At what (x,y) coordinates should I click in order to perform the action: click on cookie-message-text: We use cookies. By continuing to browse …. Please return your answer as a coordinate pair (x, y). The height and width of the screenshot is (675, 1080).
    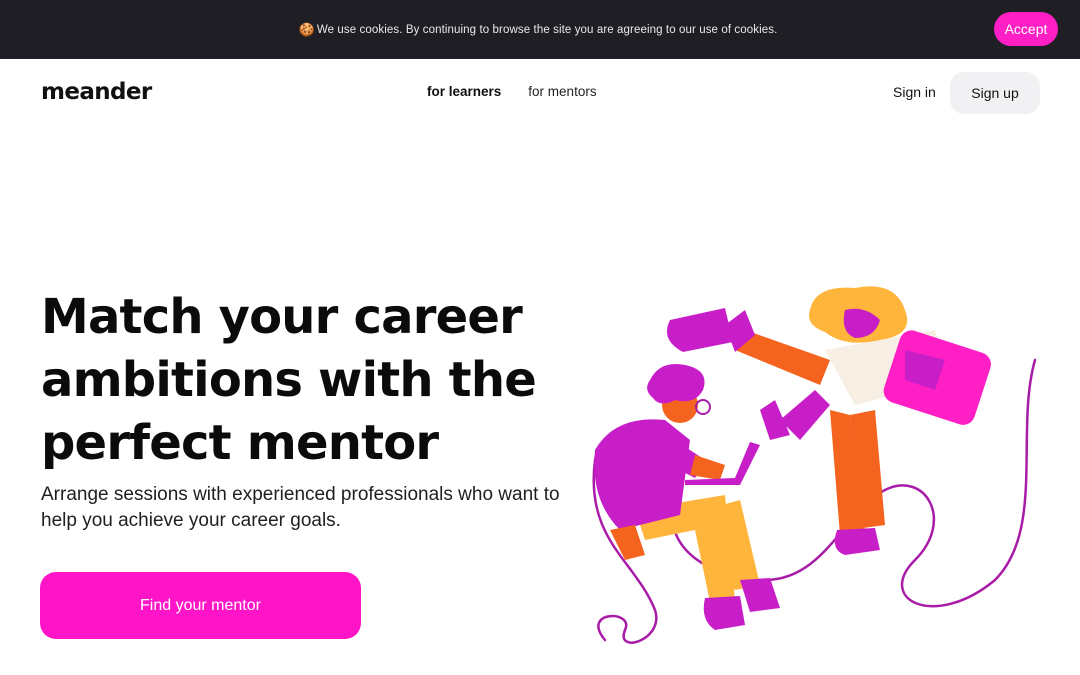
    Looking at the image, I should click on (547, 29).